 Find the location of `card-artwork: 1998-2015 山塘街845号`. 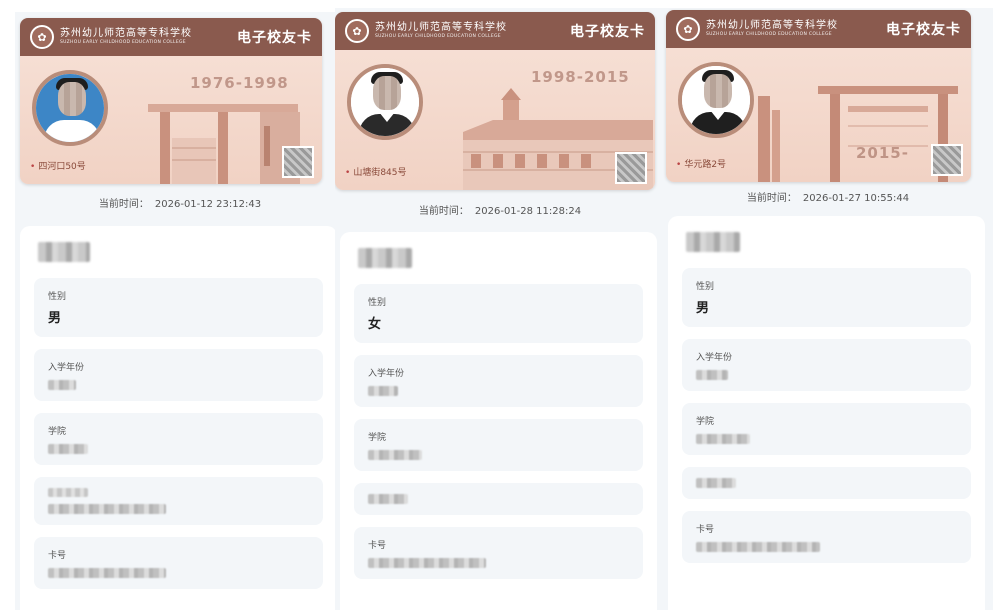

card-artwork: 1998-2015 山塘街845号 is located at coordinates (495, 120).